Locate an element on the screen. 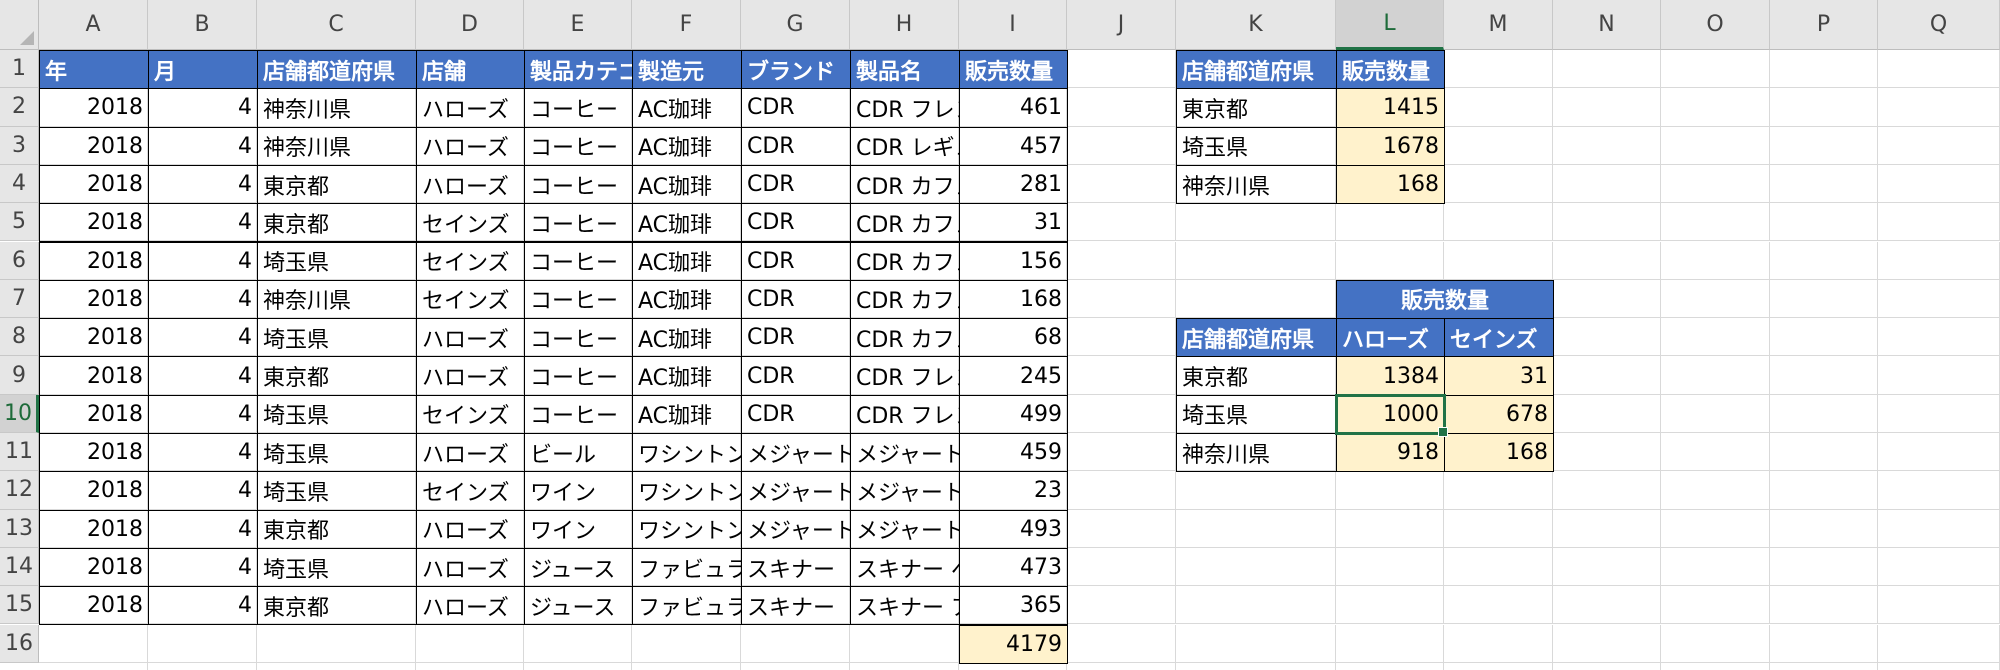 Image resolution: width=2000 pixels, height=670 pixels. table-cell: コーヒー is located at coordinates (578, 414).